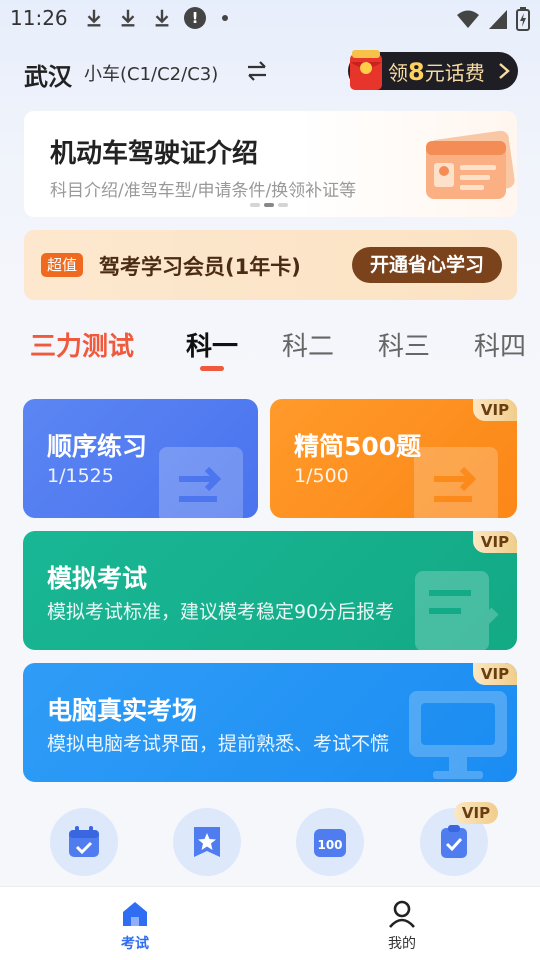 The width and height of the screenshot is (540, 960). I want to click on nav-mine-tab: 我的, so click(402, 926).